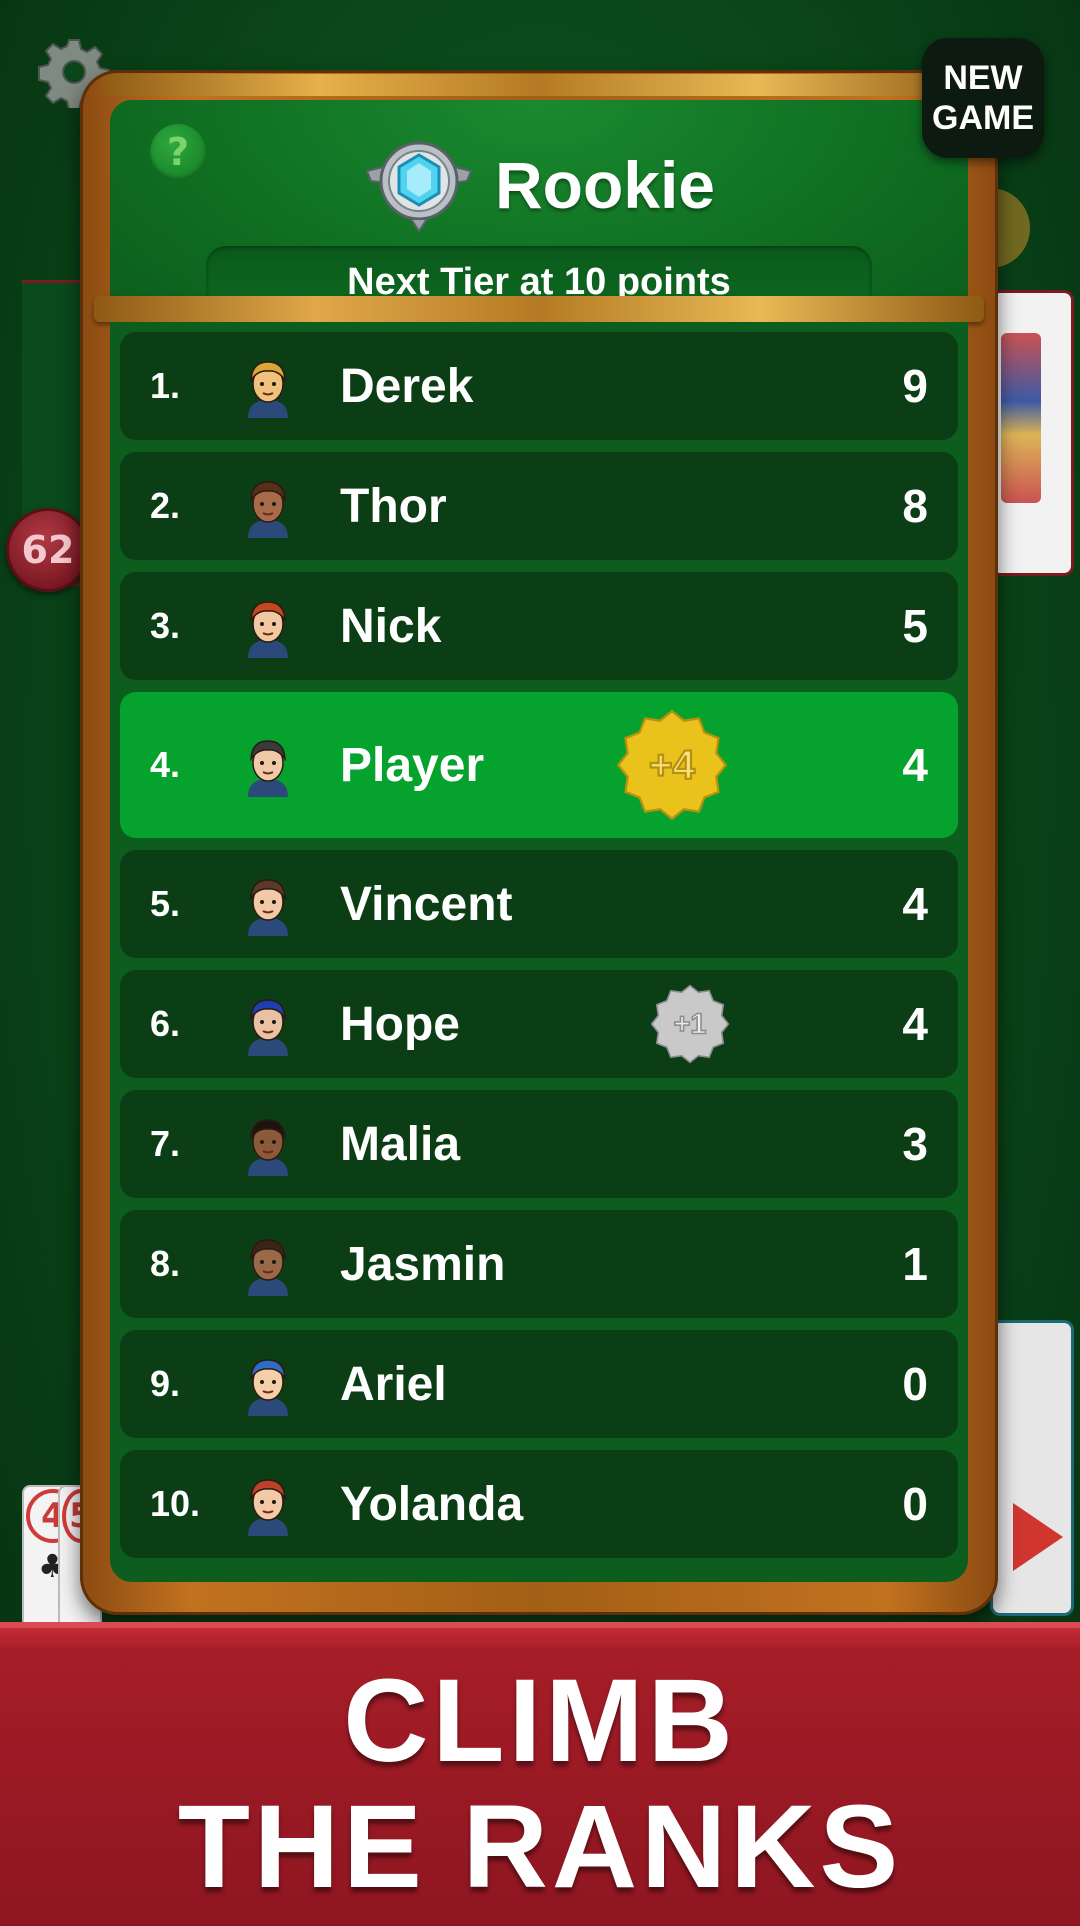  What do you see at coordinates (268, 1387) in the screenshot?
I see `ariel-avatar-icon` at bounding box center [268, 1387].